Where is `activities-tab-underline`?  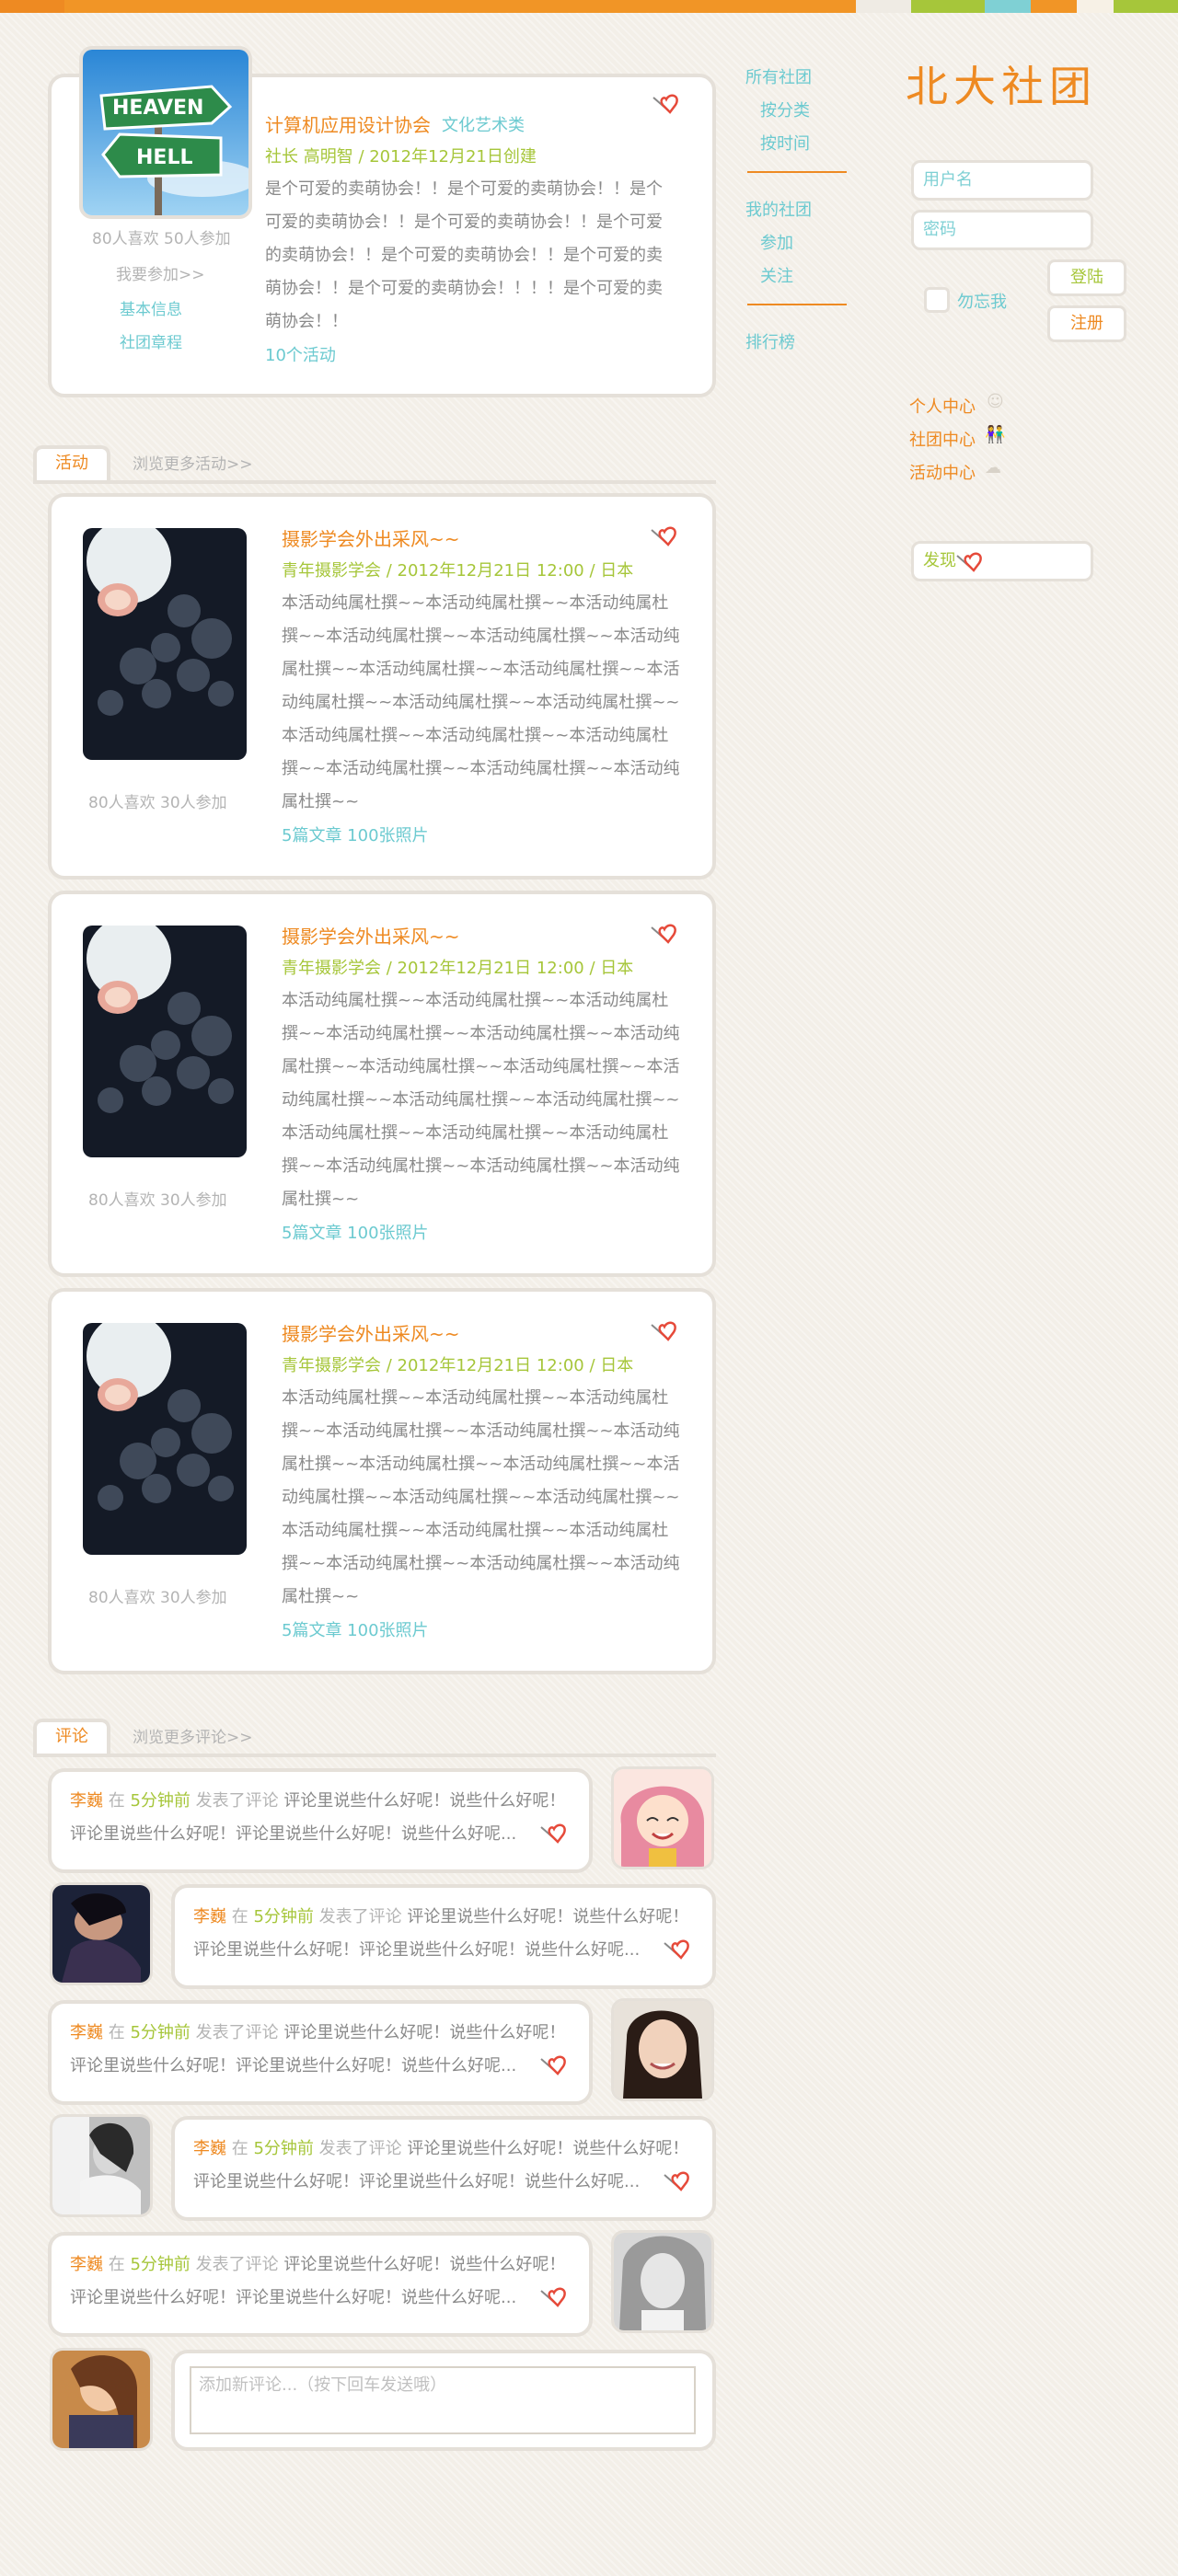
activities-tab-underline is located at coordinates (374, 482).